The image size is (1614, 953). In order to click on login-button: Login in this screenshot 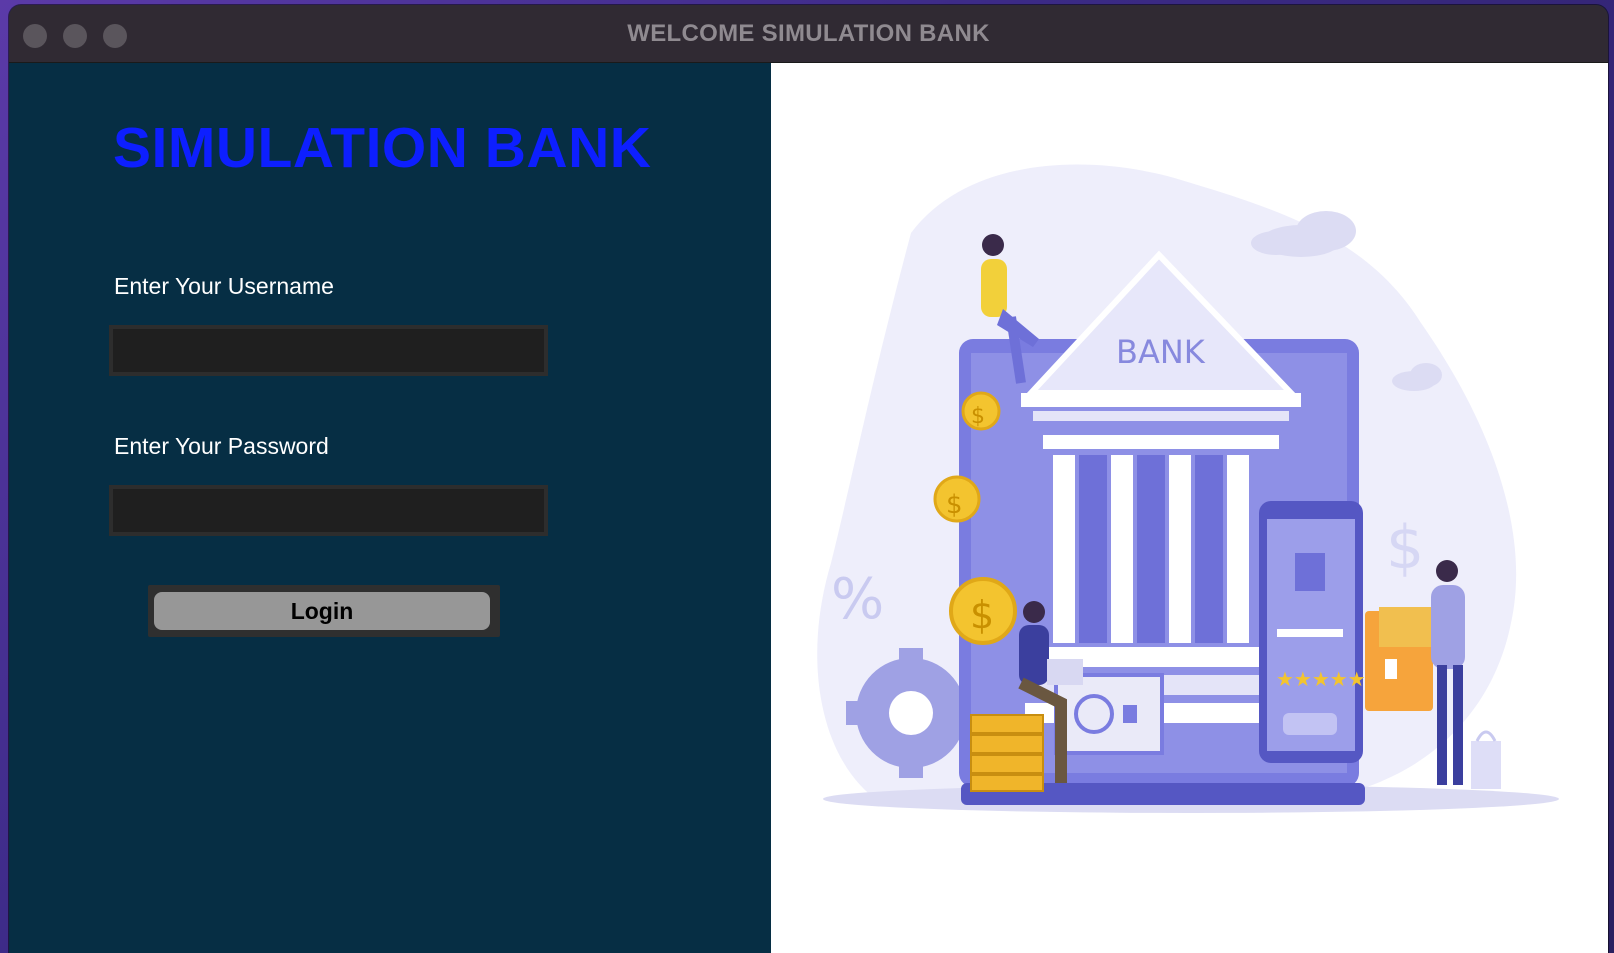, I will do `click(322, 611)`.